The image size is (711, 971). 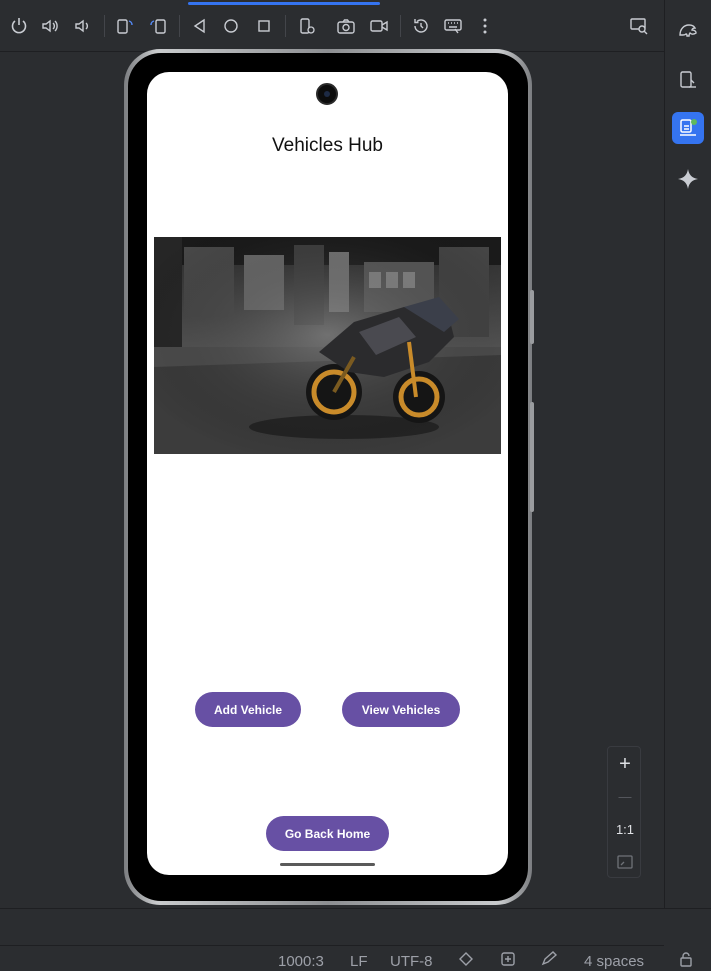 What do you see at coordinates (401, 709) in the screenshot?
I see `view-vehicles-button: View Vehicles` at bounding box center [401, 709].